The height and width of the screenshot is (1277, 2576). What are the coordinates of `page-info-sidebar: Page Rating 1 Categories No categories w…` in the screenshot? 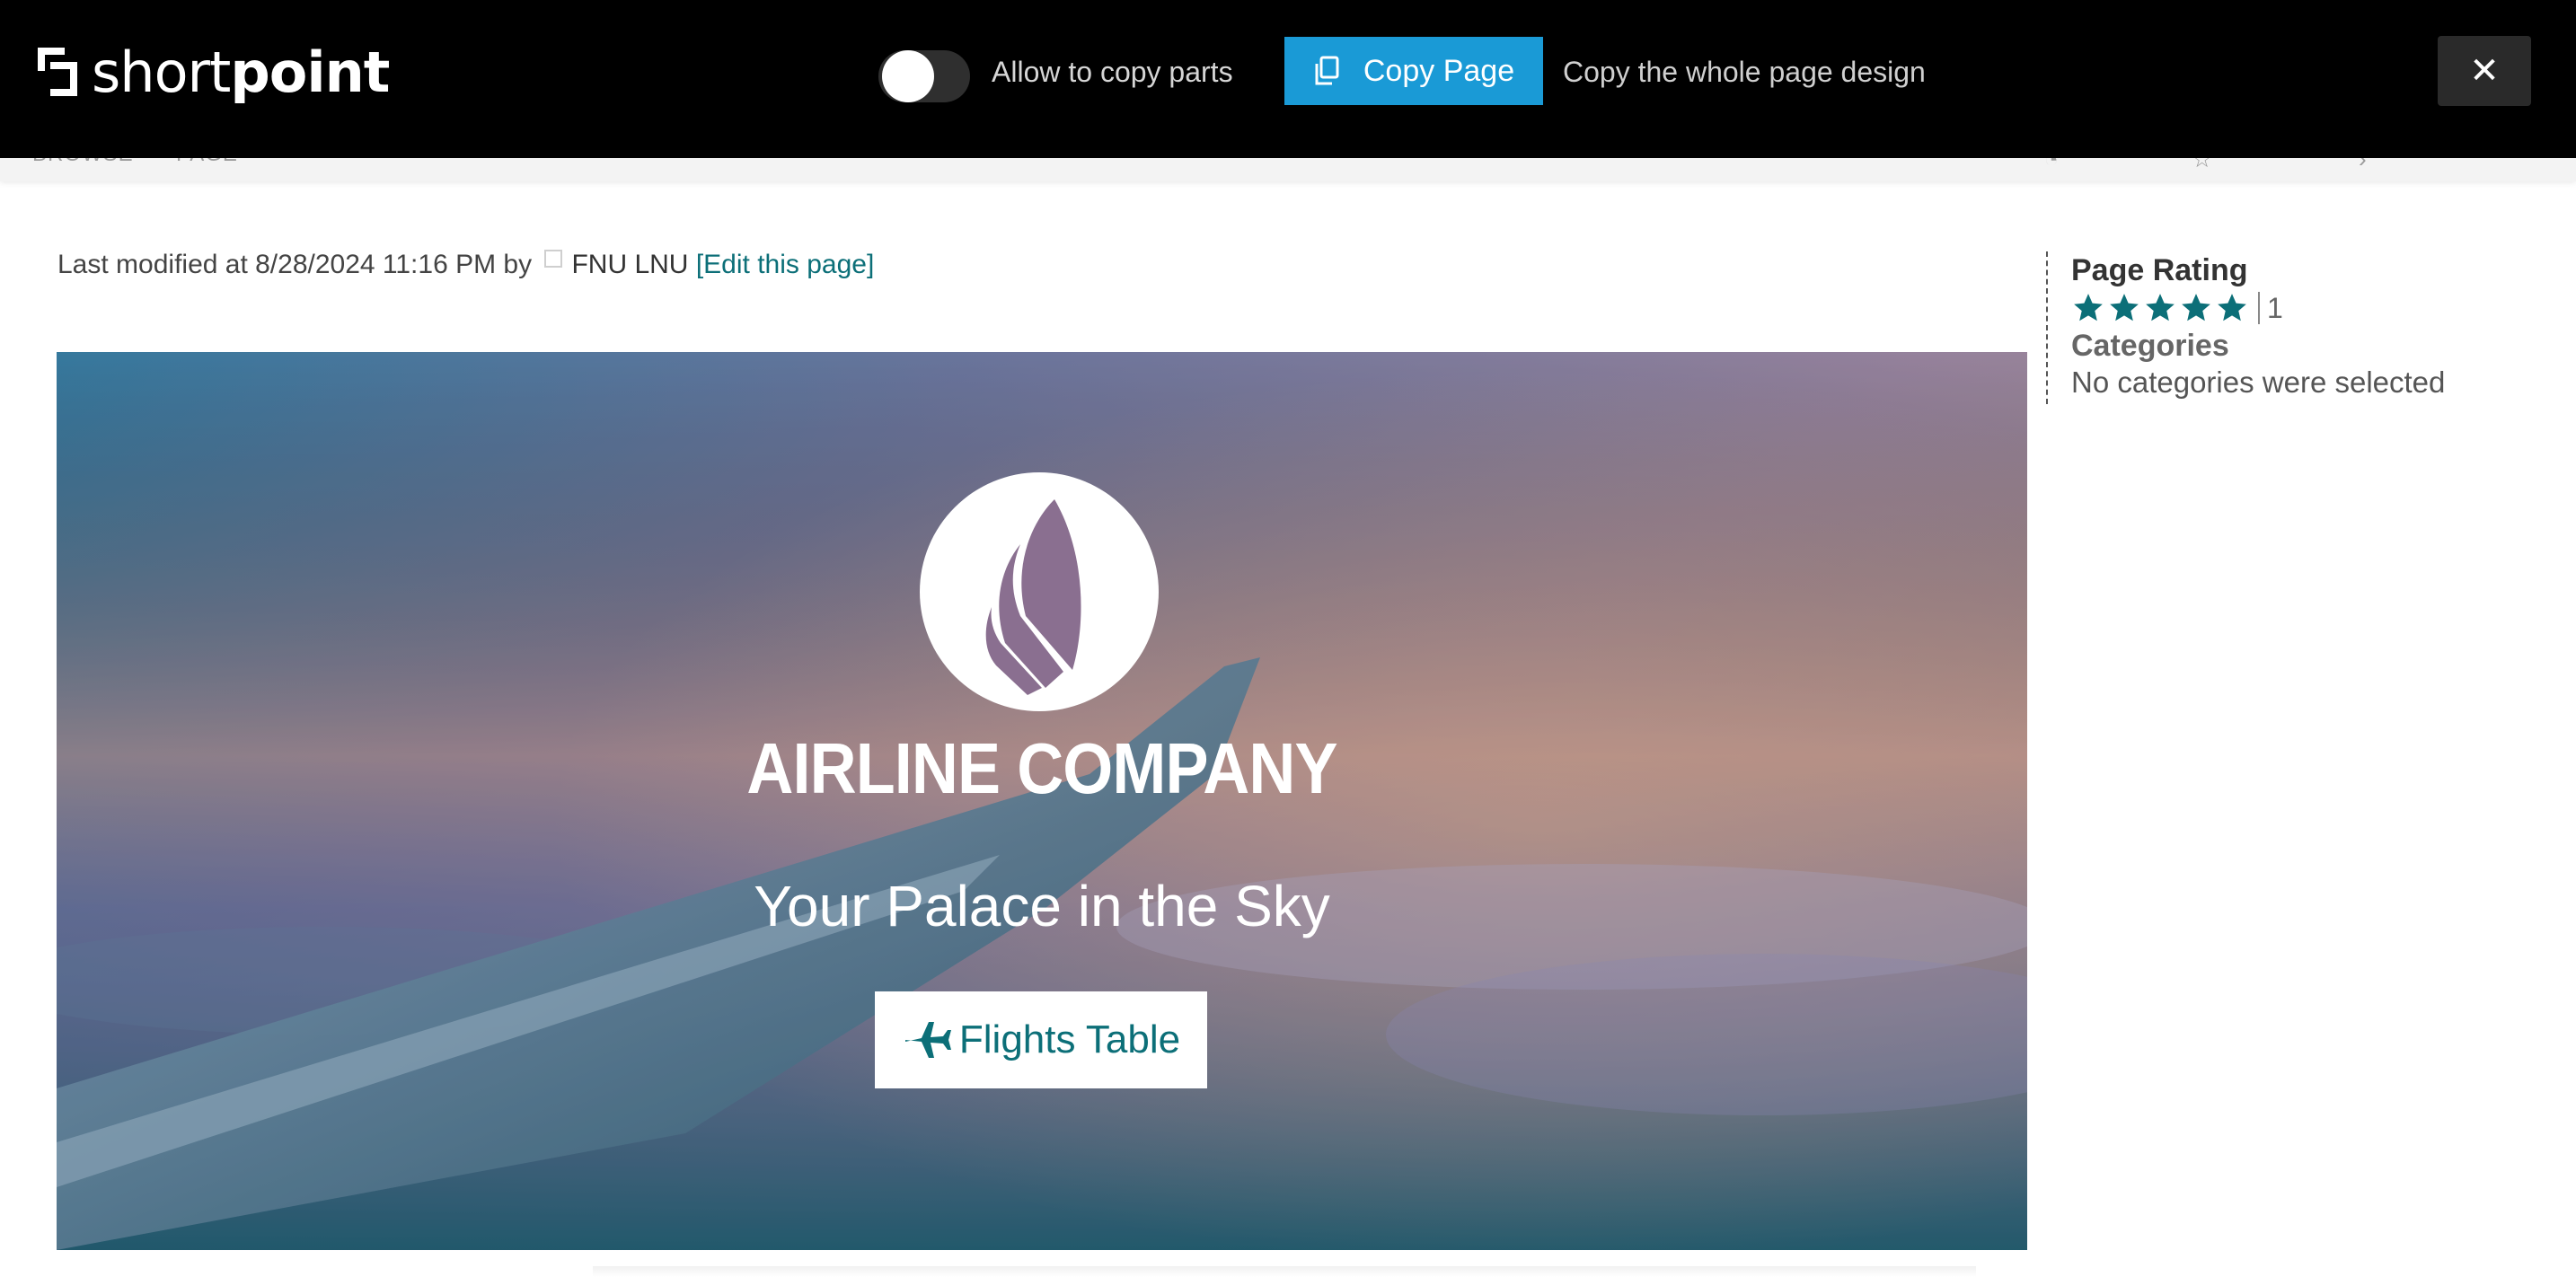 It's located at (2288, 327).